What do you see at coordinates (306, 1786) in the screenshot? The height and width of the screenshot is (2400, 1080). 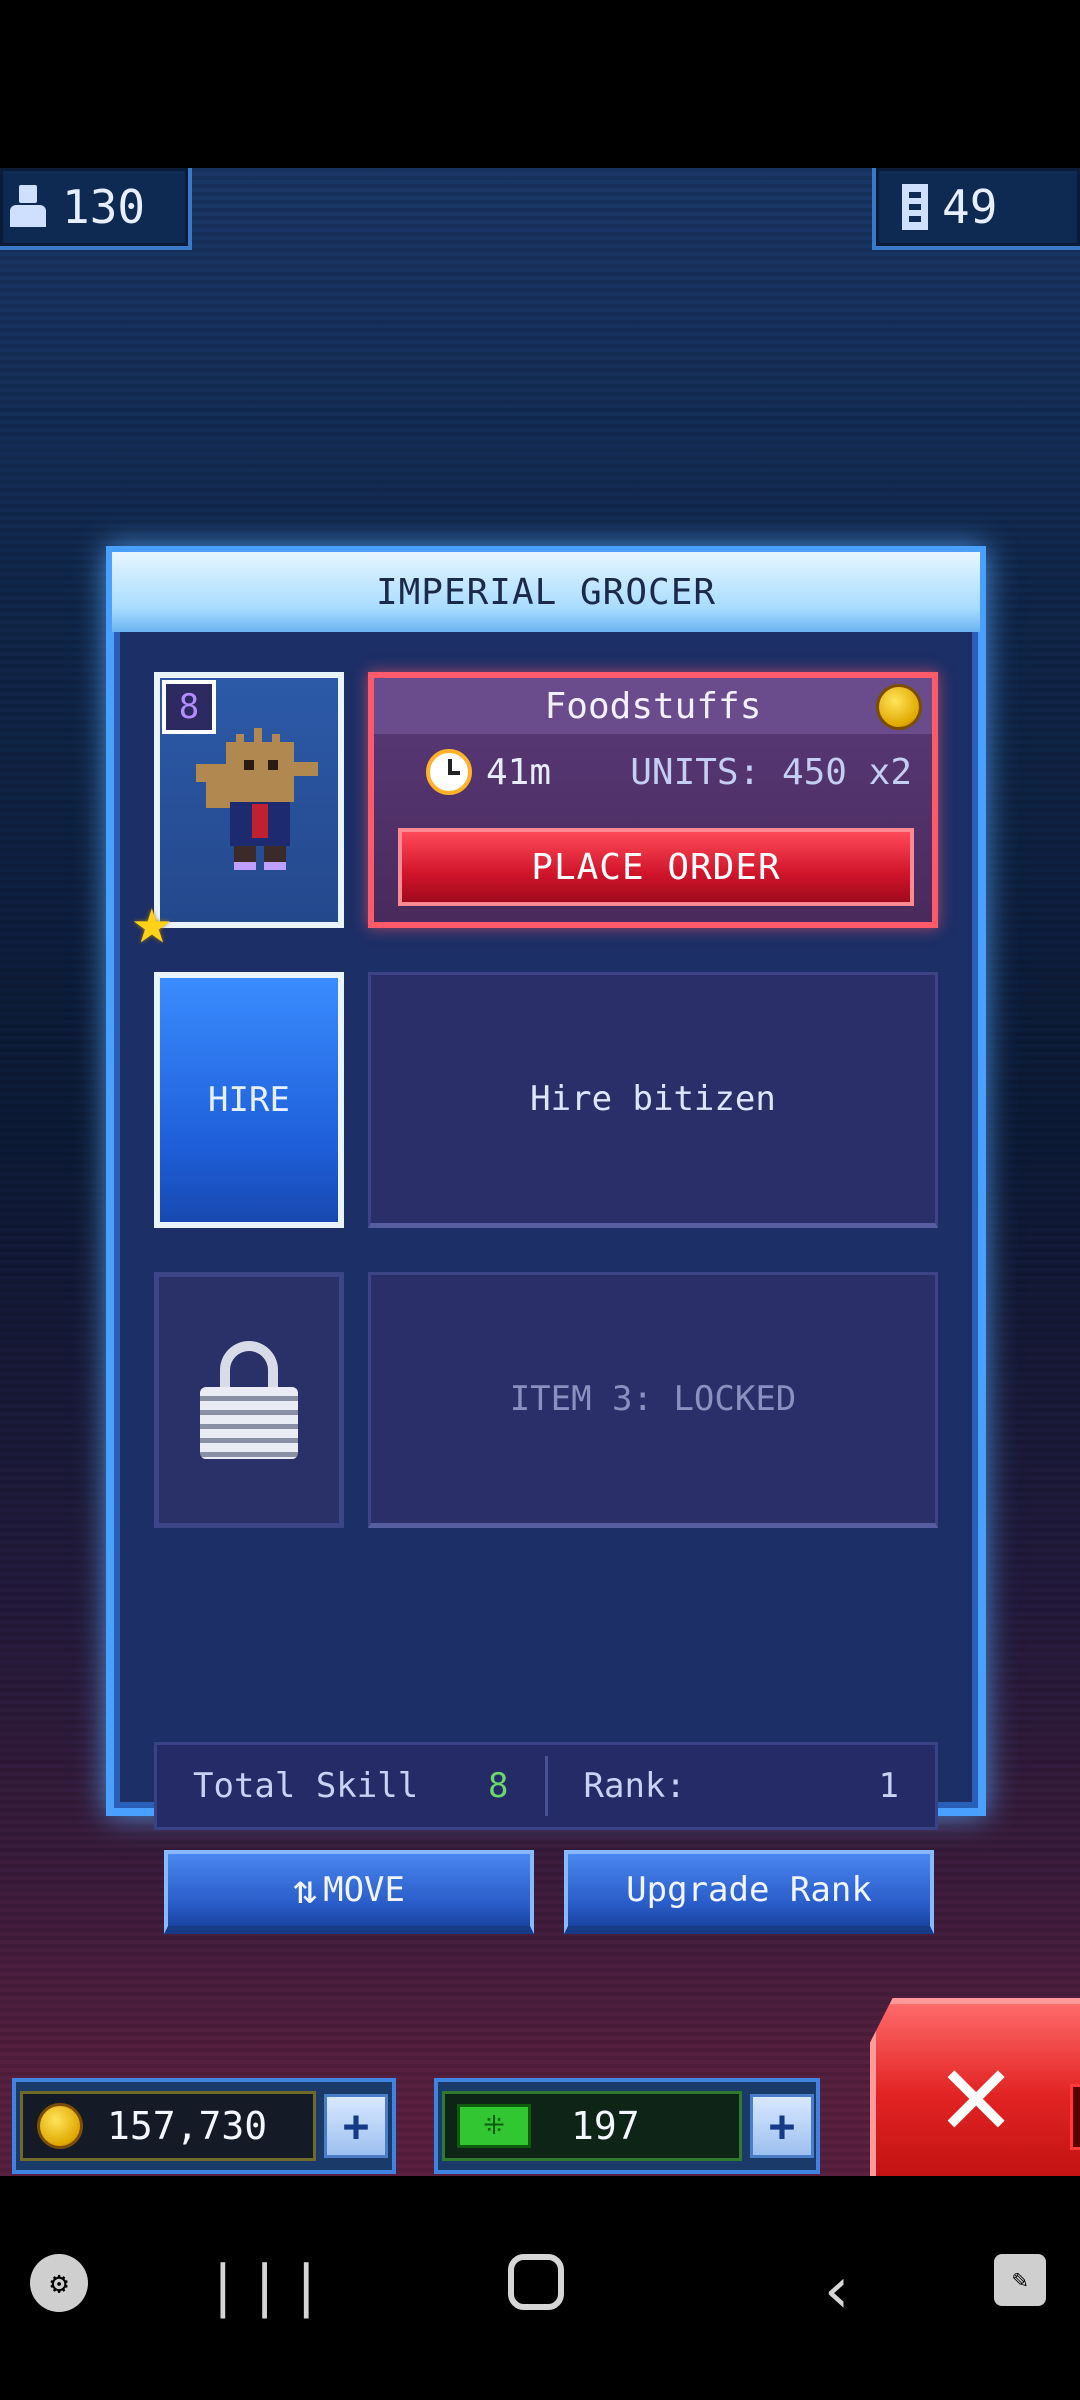 I see `total-skill-label: Total Skill` at bounding box center [306, 1786].